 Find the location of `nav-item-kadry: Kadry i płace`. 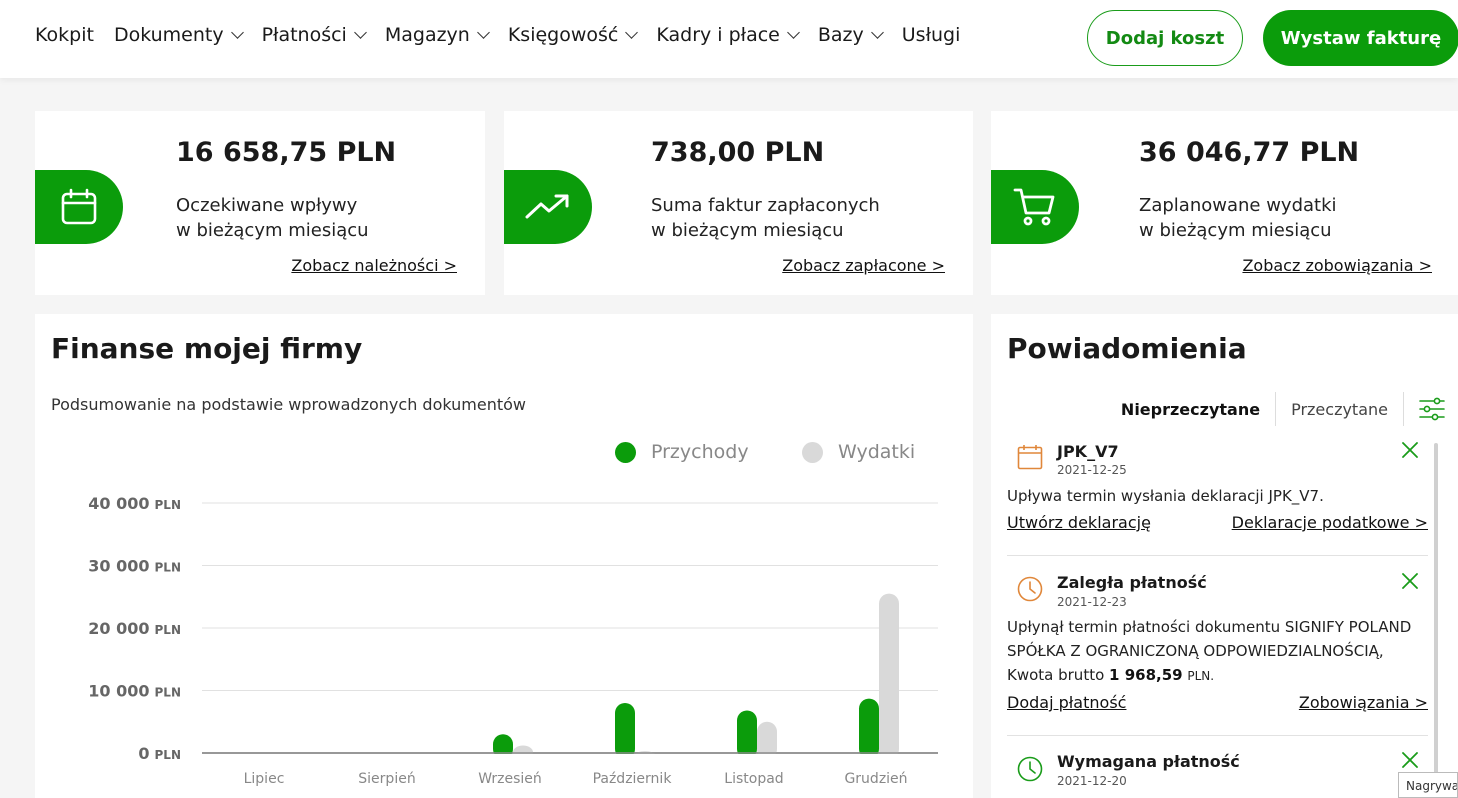

nav-item-kadry: Kadry i płace is located at coordinates (728, 35).